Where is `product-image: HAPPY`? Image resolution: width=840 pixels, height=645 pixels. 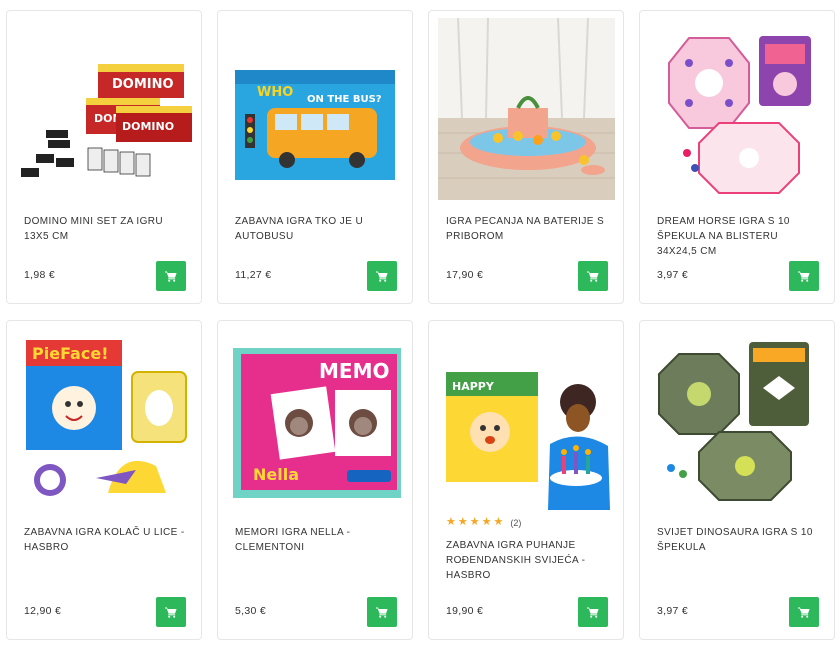
product-image: HAPPY is located at coordinates (526, 419).